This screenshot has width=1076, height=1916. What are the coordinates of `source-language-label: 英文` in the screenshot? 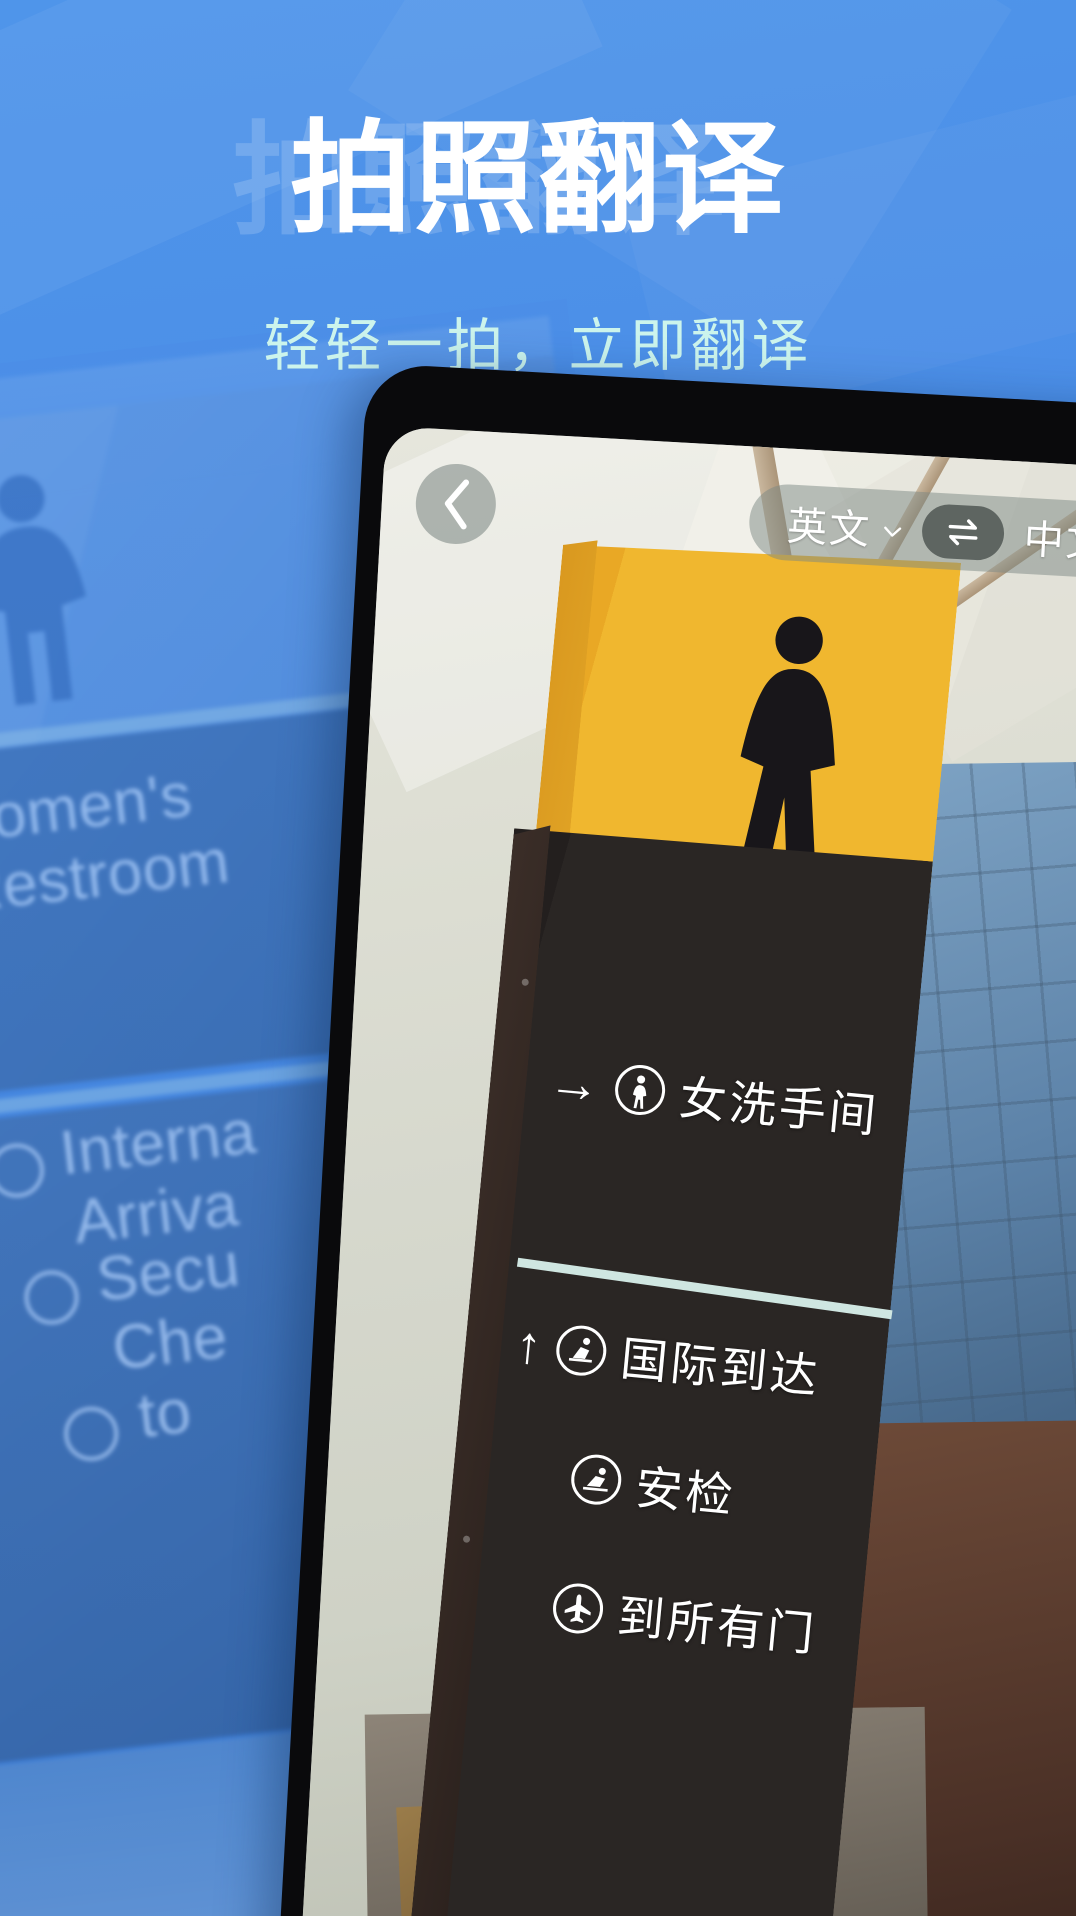 It's located at (829, 529).